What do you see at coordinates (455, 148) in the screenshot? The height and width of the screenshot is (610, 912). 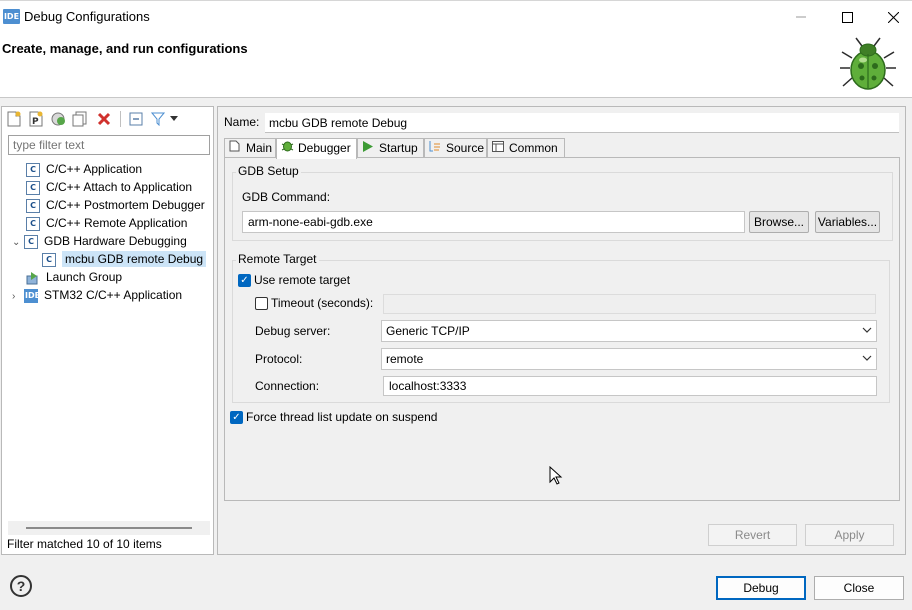 I see `tab-source: Source` at bounding box center [455, 148].